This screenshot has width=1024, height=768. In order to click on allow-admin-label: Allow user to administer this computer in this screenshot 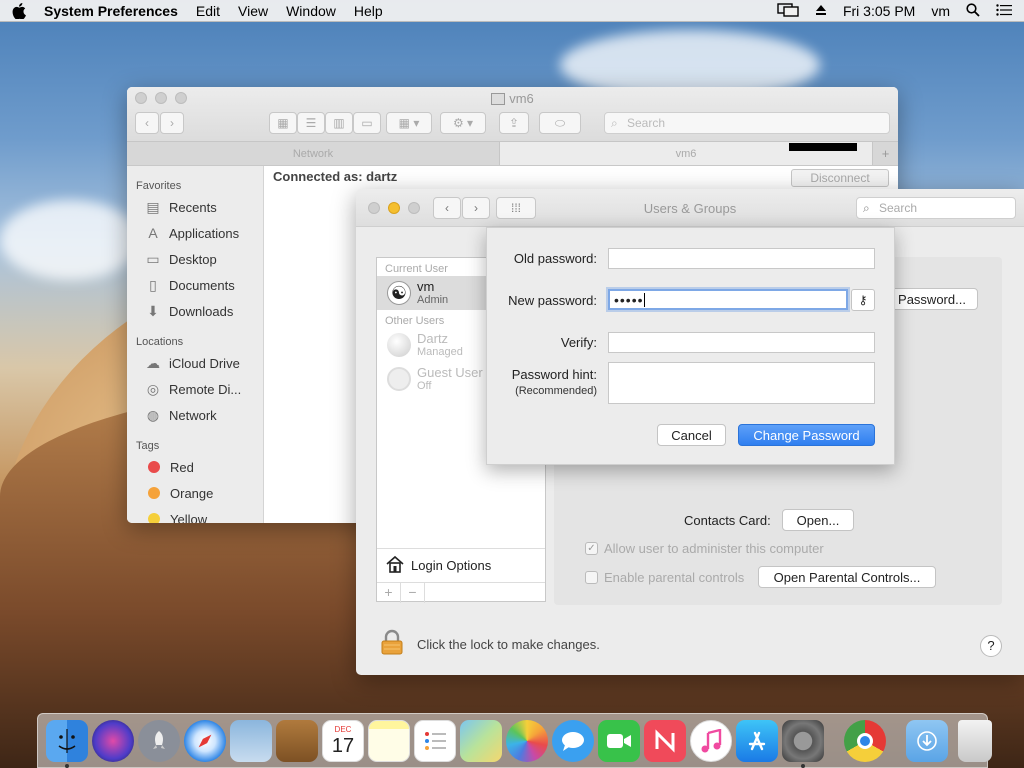, I will do `click(714, 548)`.